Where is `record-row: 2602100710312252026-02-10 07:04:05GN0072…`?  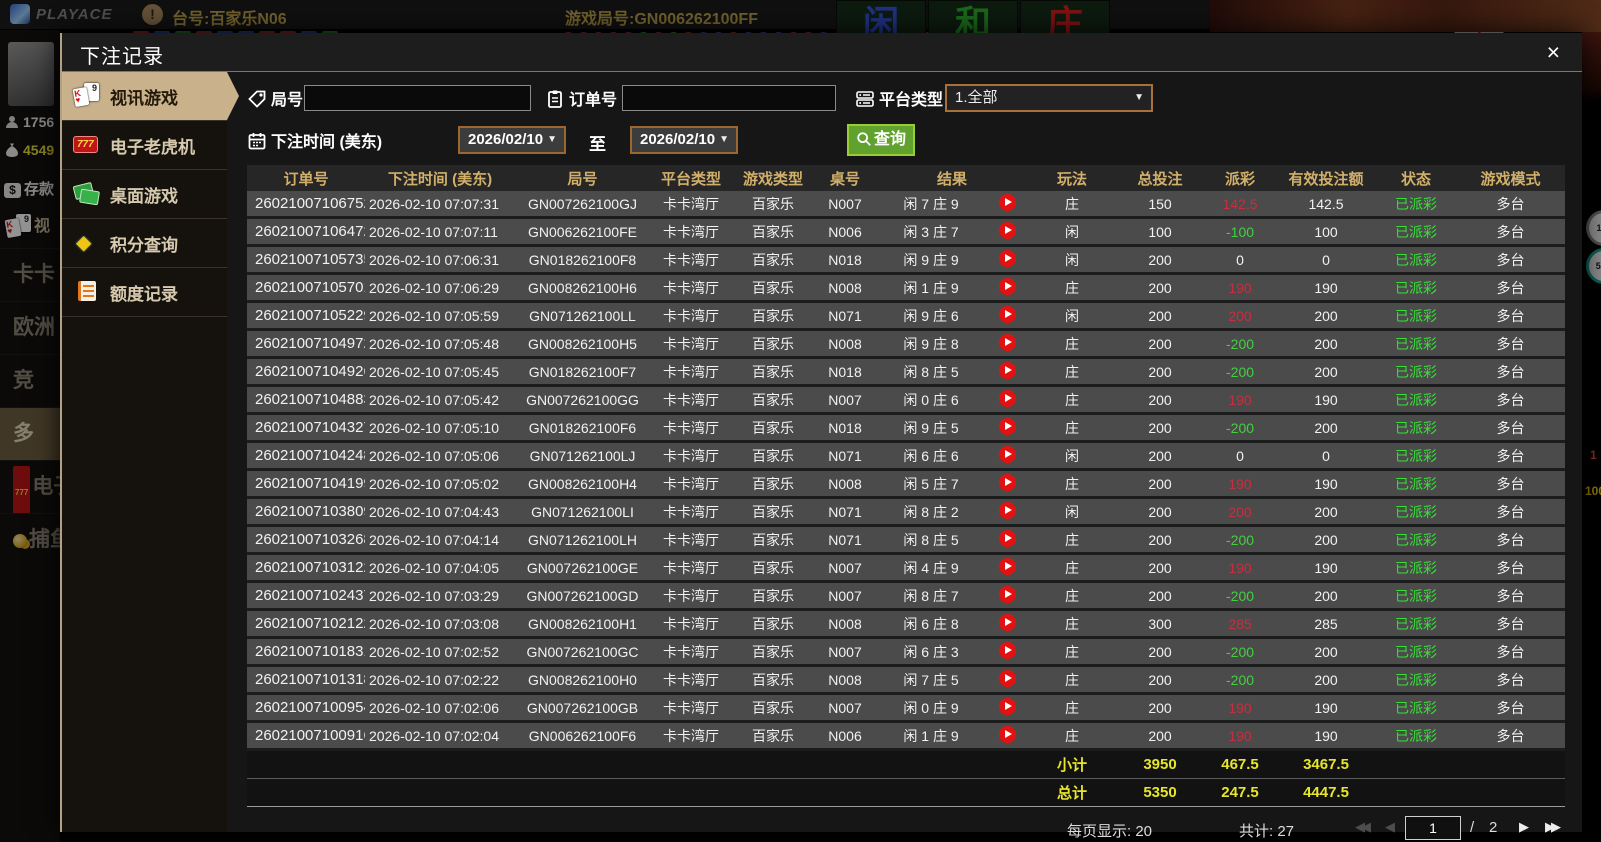
record-row: 2602100710312252026-02-10 07:04:05GN0072… is located at coordinates (906, 568).